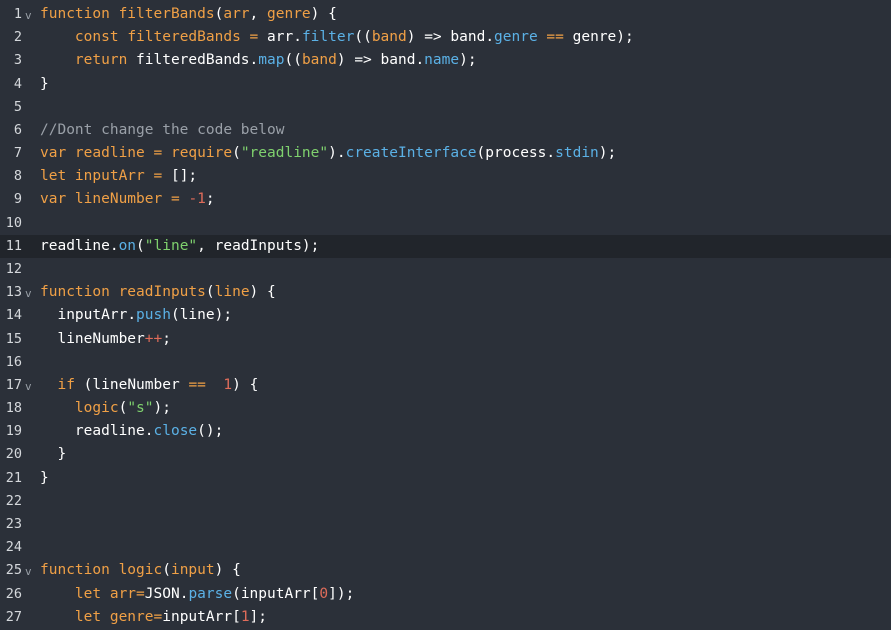 The image size is (891, 630). Describe the element at coordinates (445, 570) in the screenshot. I see `code-line: 25 v function logic(input) {` at that location.